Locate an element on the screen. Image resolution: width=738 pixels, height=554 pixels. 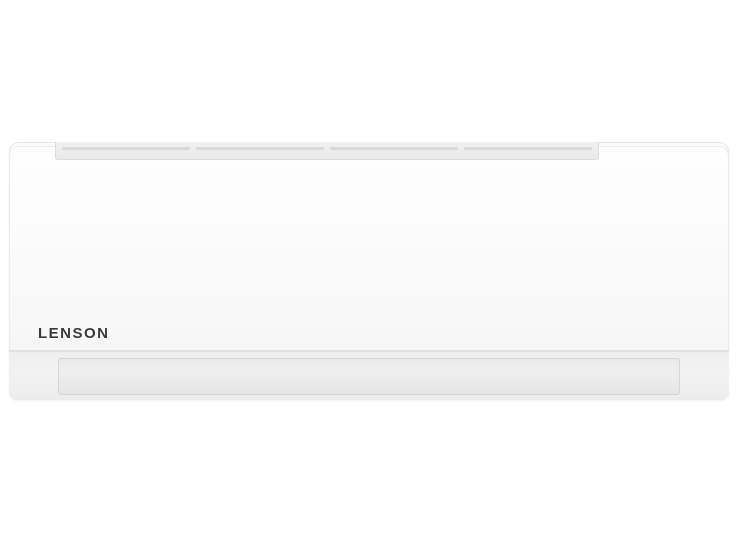
brand-logo: LENSON is located at coordinates (74, 333).